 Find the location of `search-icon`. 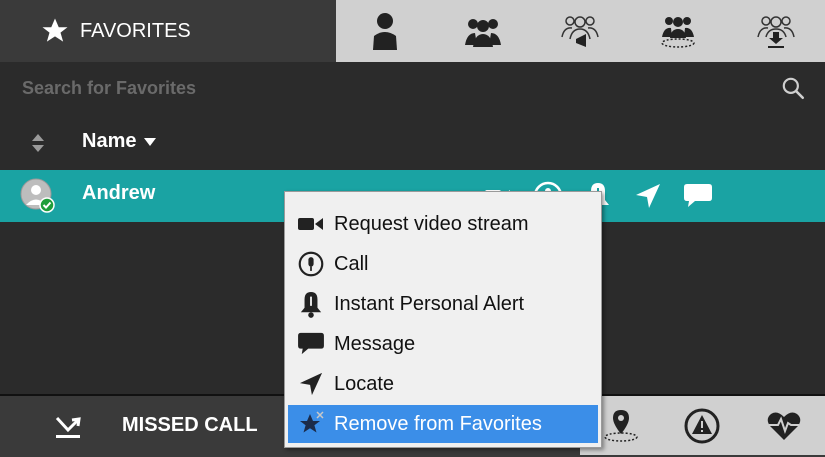

search-icon is located at coordinates (793, 88).